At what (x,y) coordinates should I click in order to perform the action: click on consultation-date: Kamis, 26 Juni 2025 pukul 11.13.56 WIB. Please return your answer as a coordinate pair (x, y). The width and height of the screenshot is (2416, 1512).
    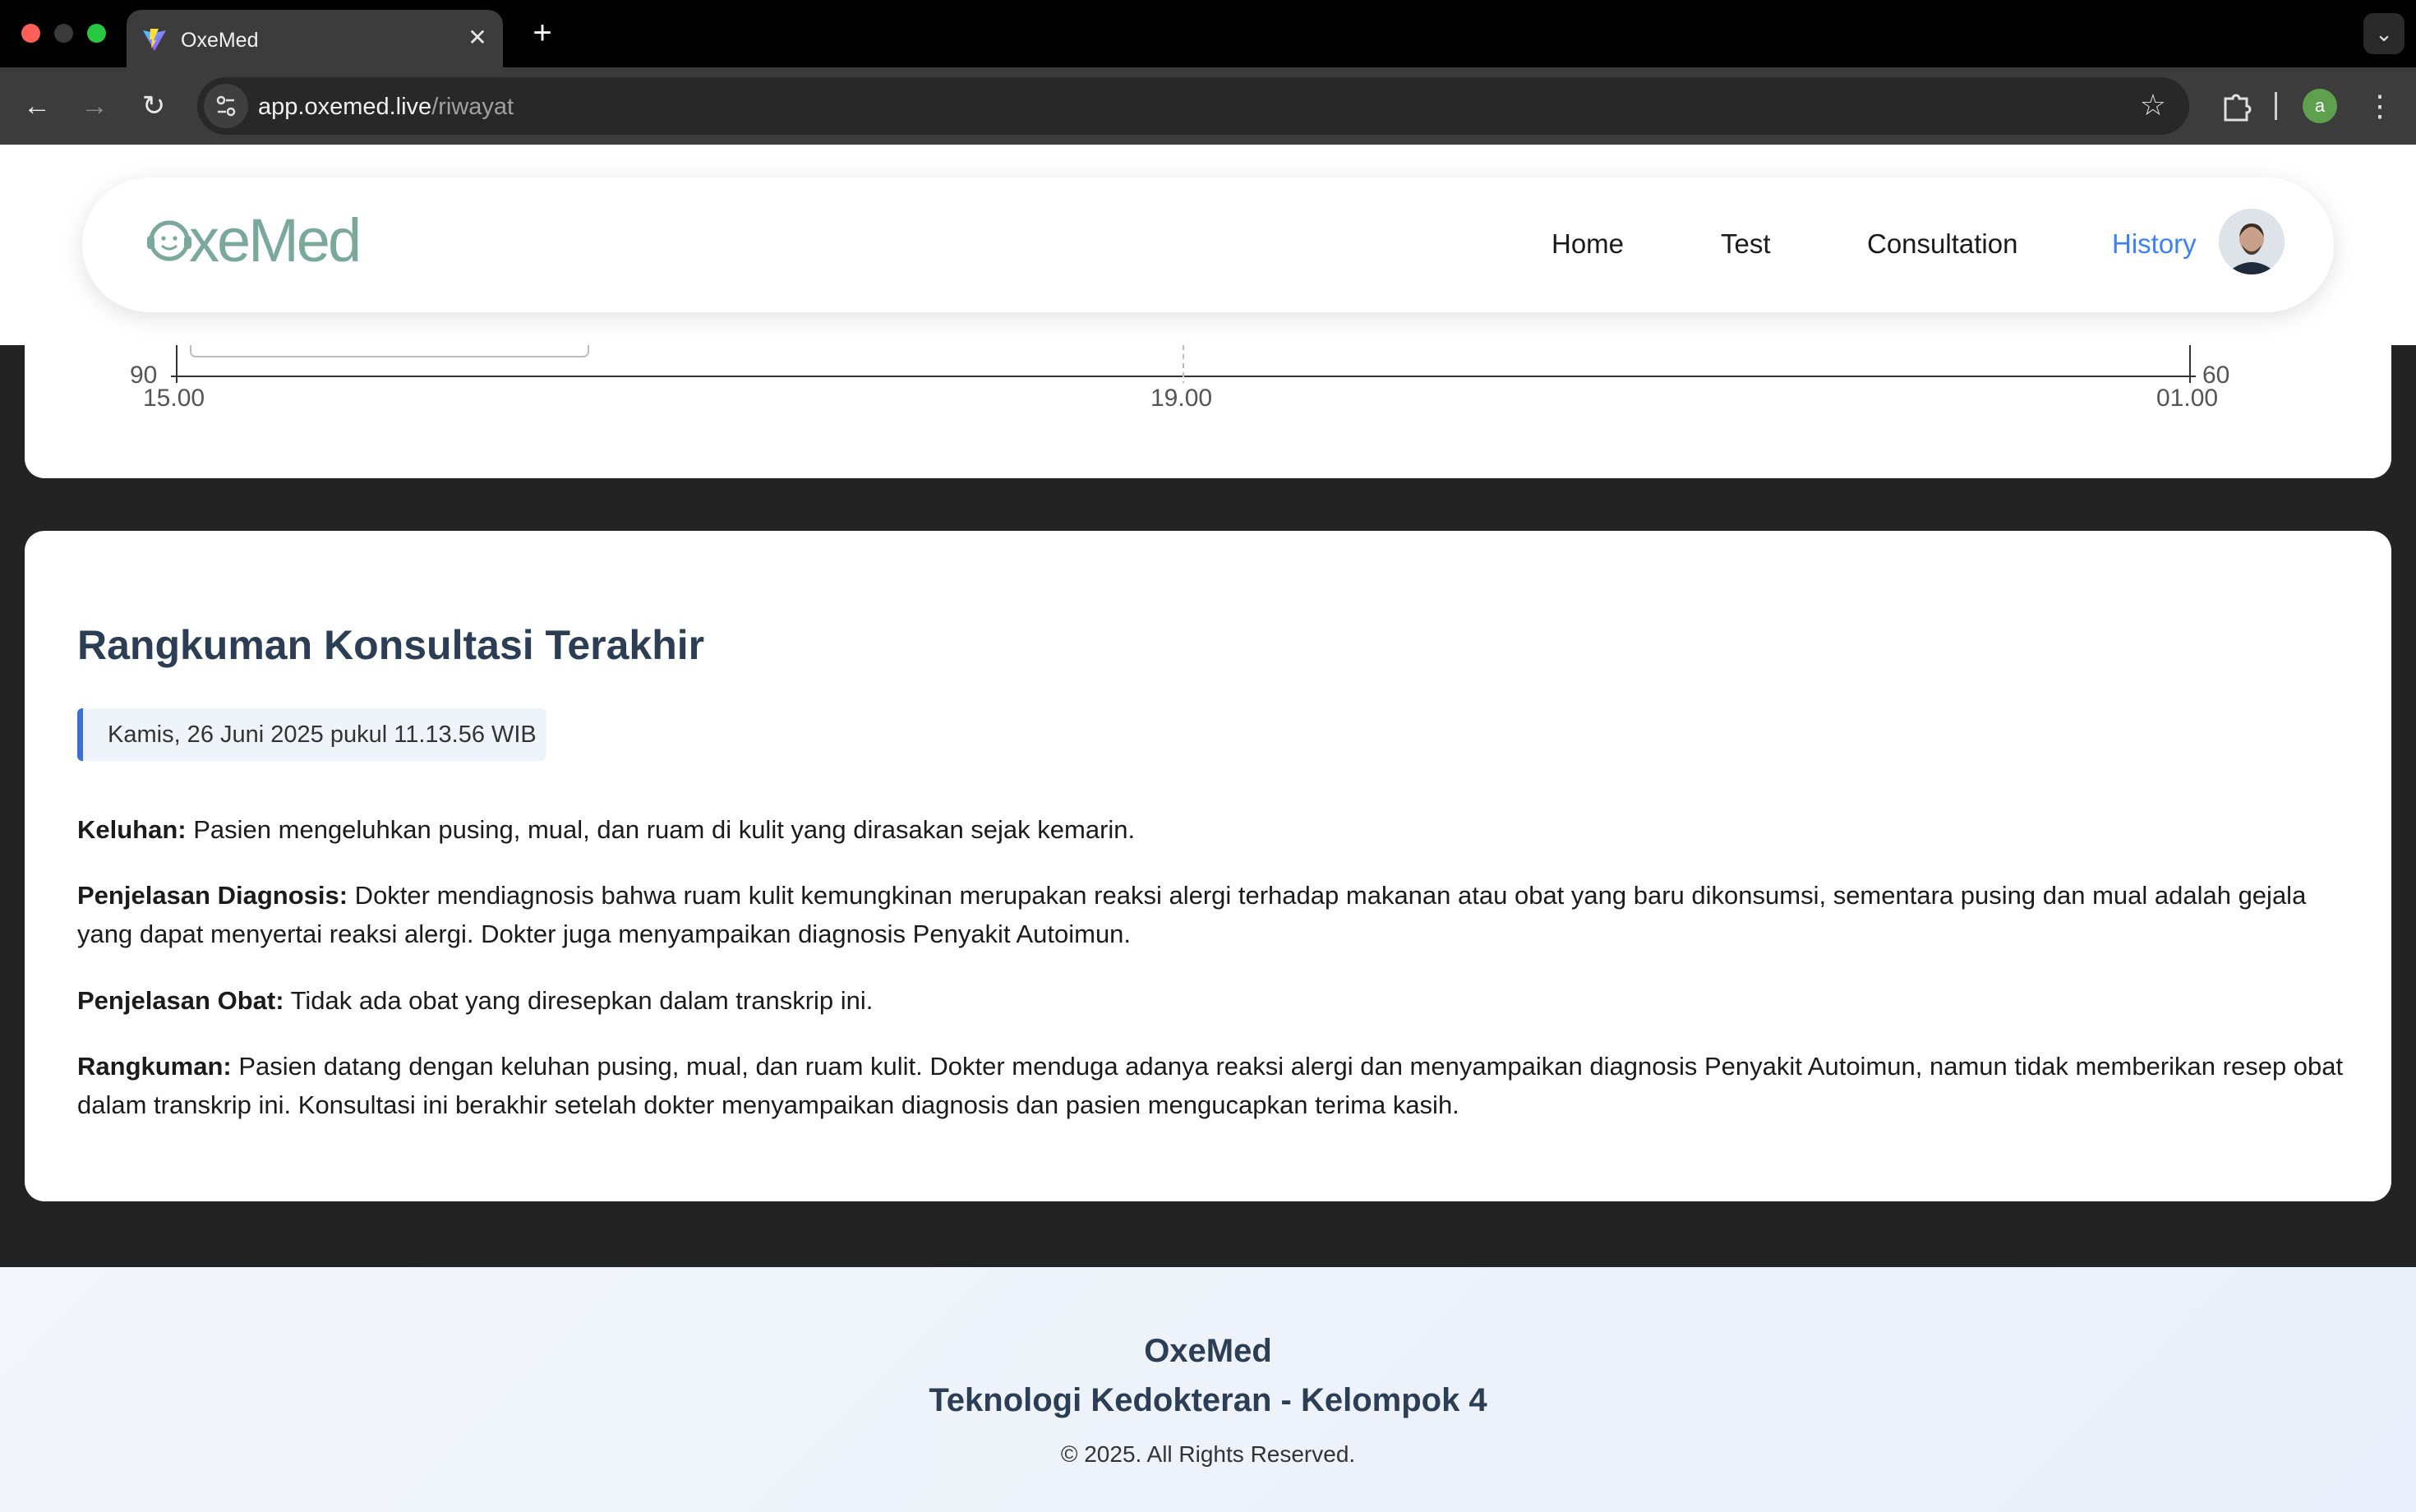
    Looking at the image, I should click on (311, 734).